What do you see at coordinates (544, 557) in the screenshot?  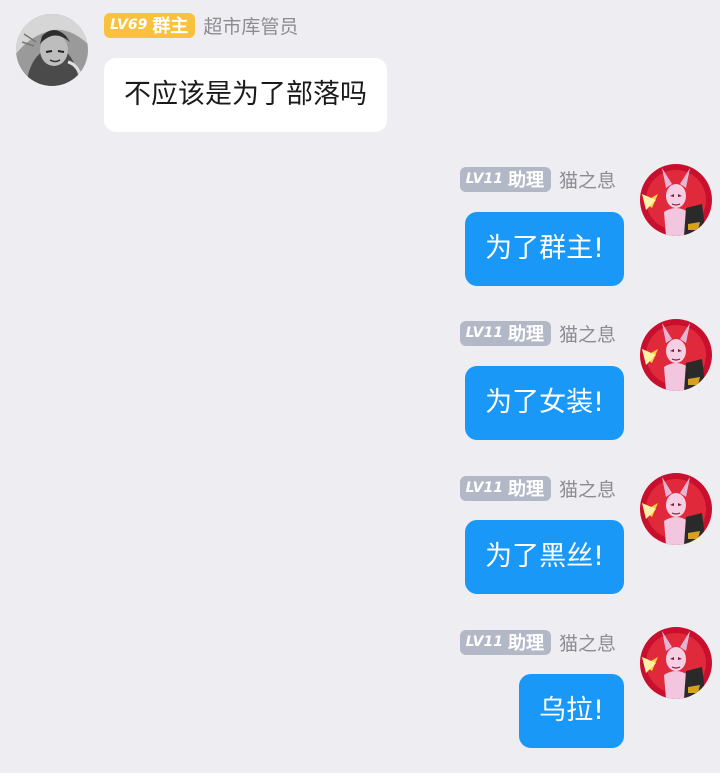 I see `message-bubble: 为了黑丝!` at bounding box center [544, 557].